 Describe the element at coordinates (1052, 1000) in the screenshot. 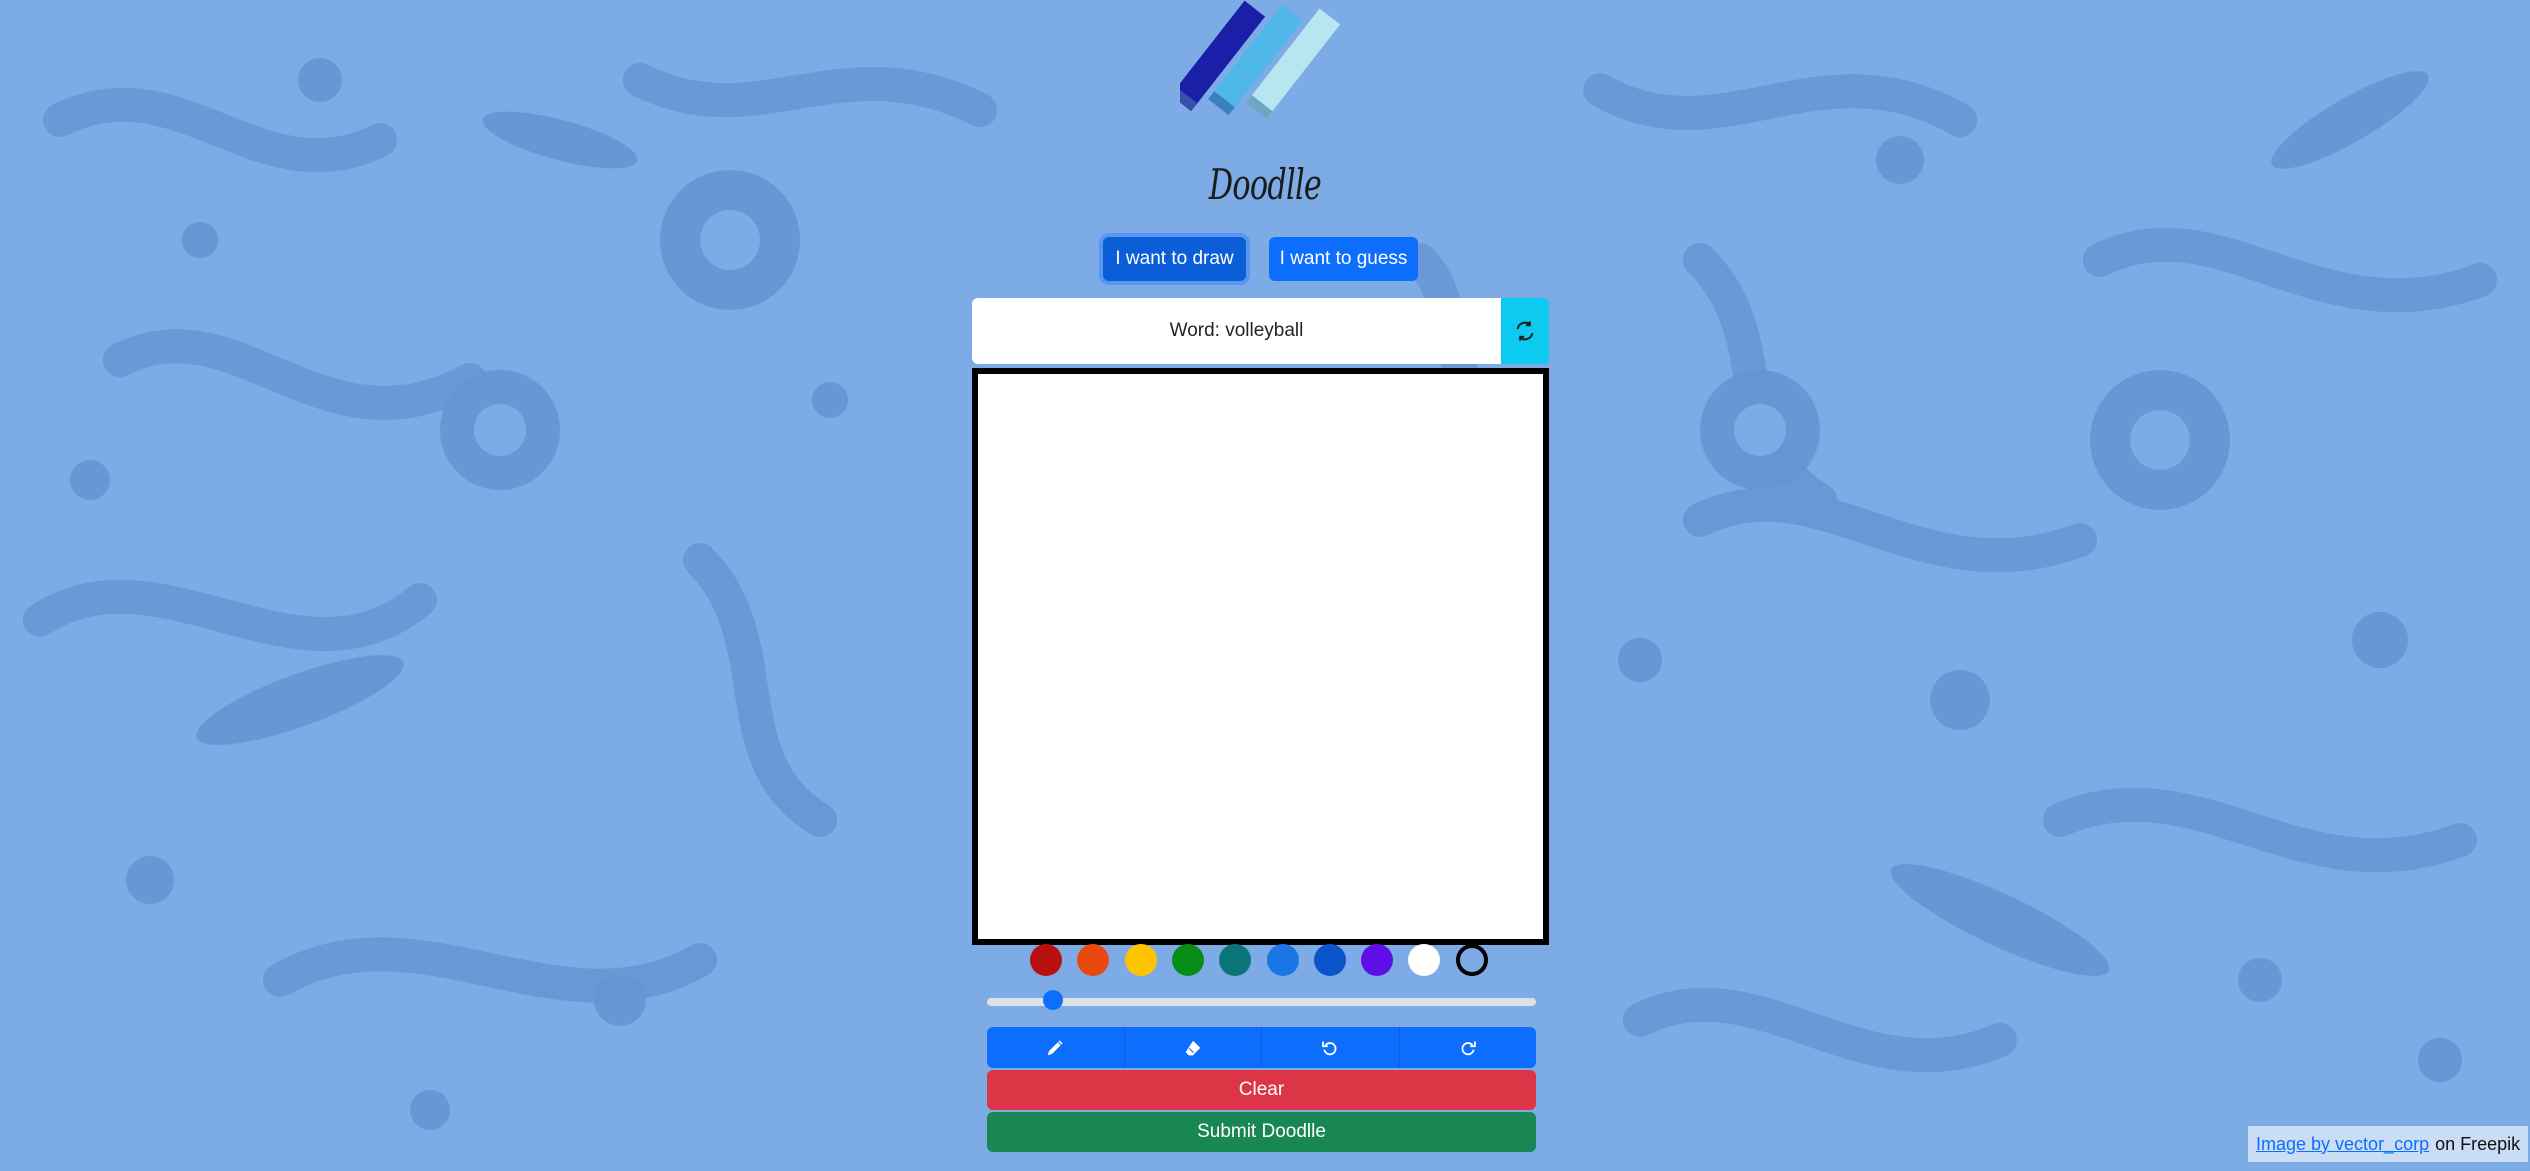

I see `brush-size-thumb` at that location.